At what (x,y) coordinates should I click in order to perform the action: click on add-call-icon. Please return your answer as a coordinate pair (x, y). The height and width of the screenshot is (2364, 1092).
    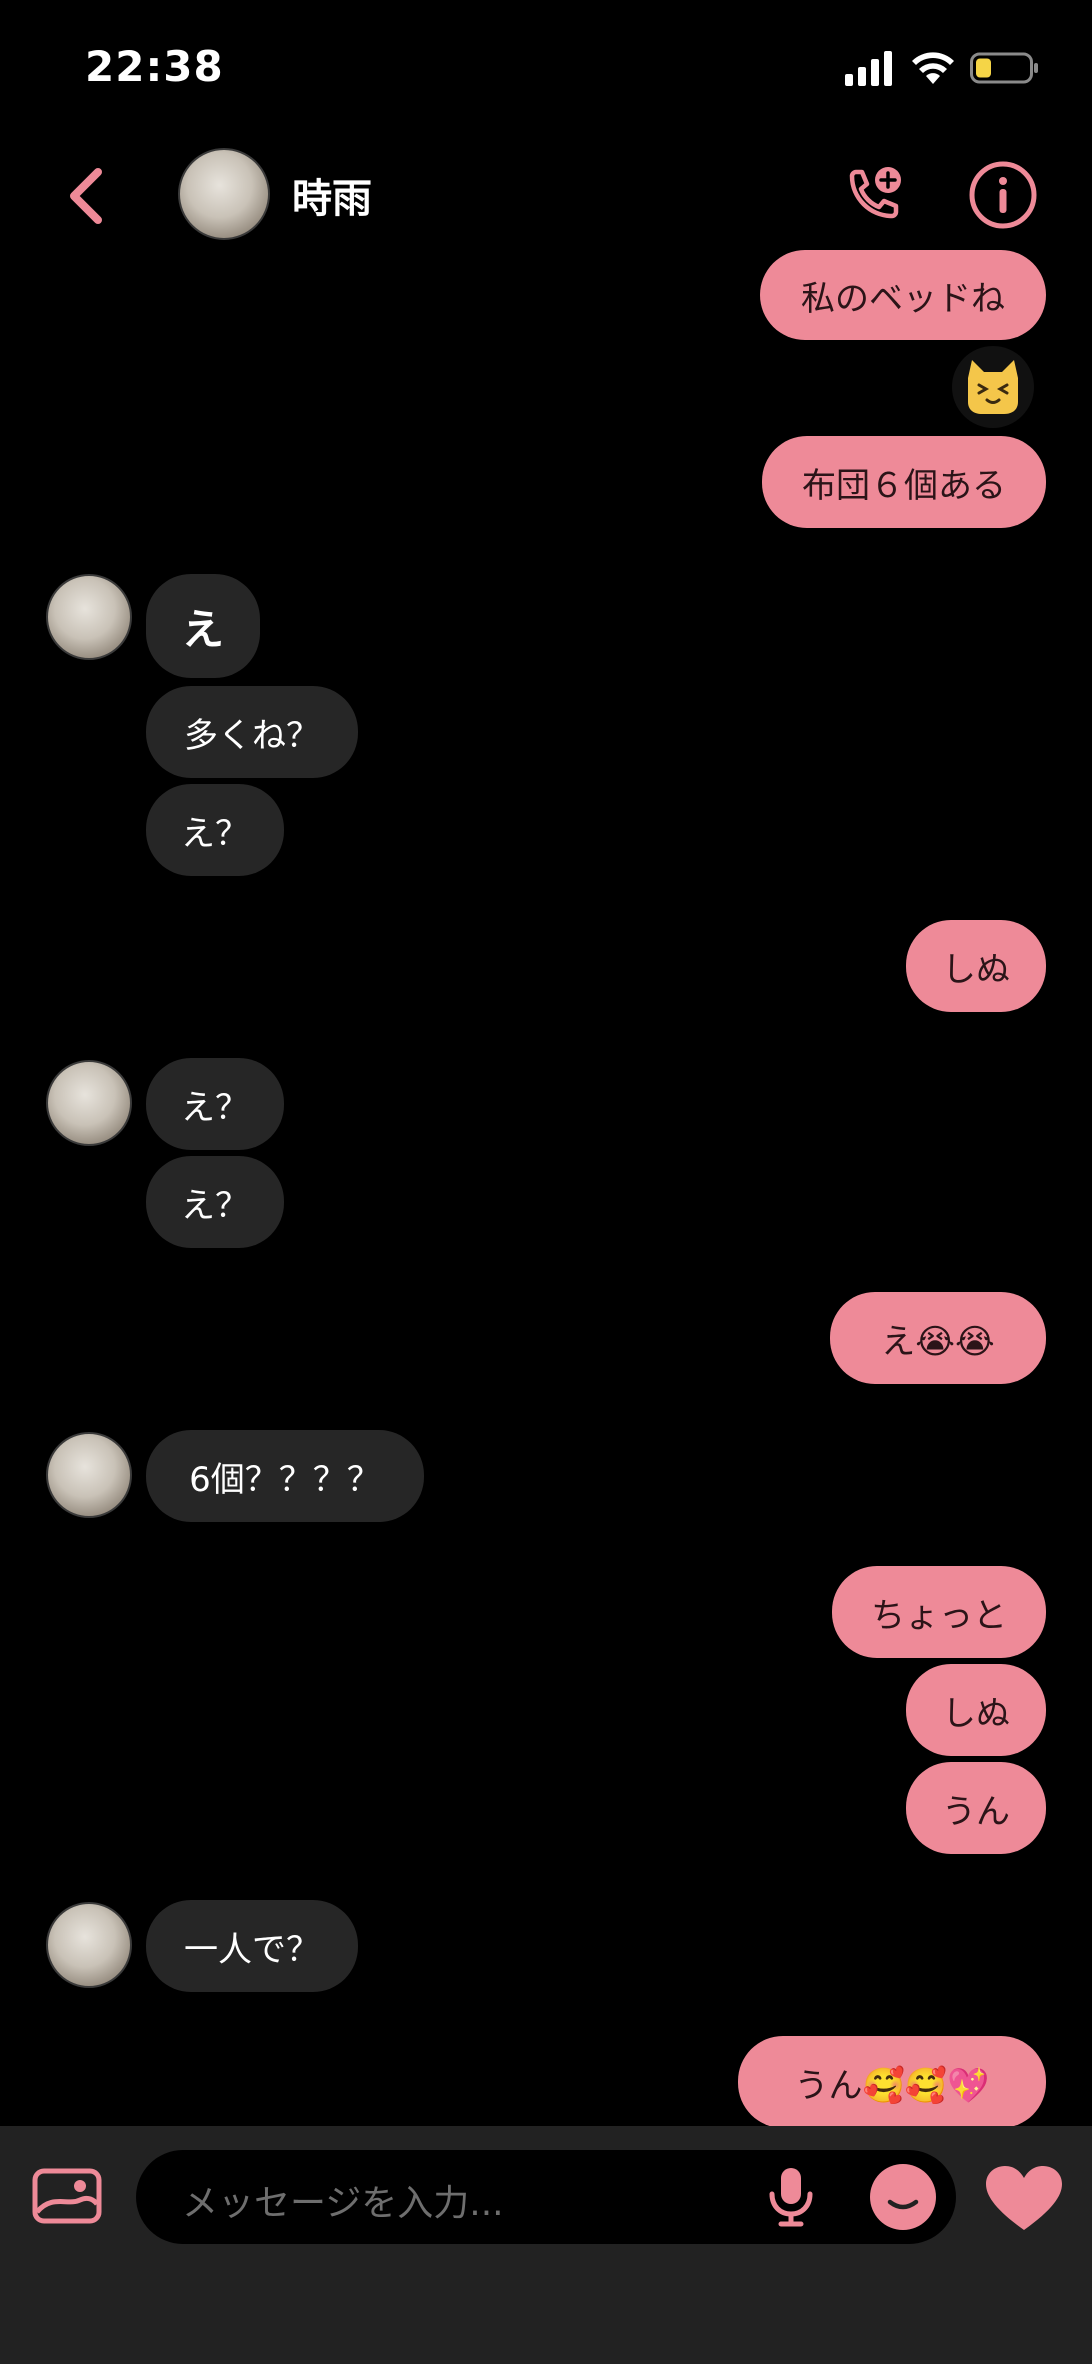
    Looking at the image, I should click on (873, 195).